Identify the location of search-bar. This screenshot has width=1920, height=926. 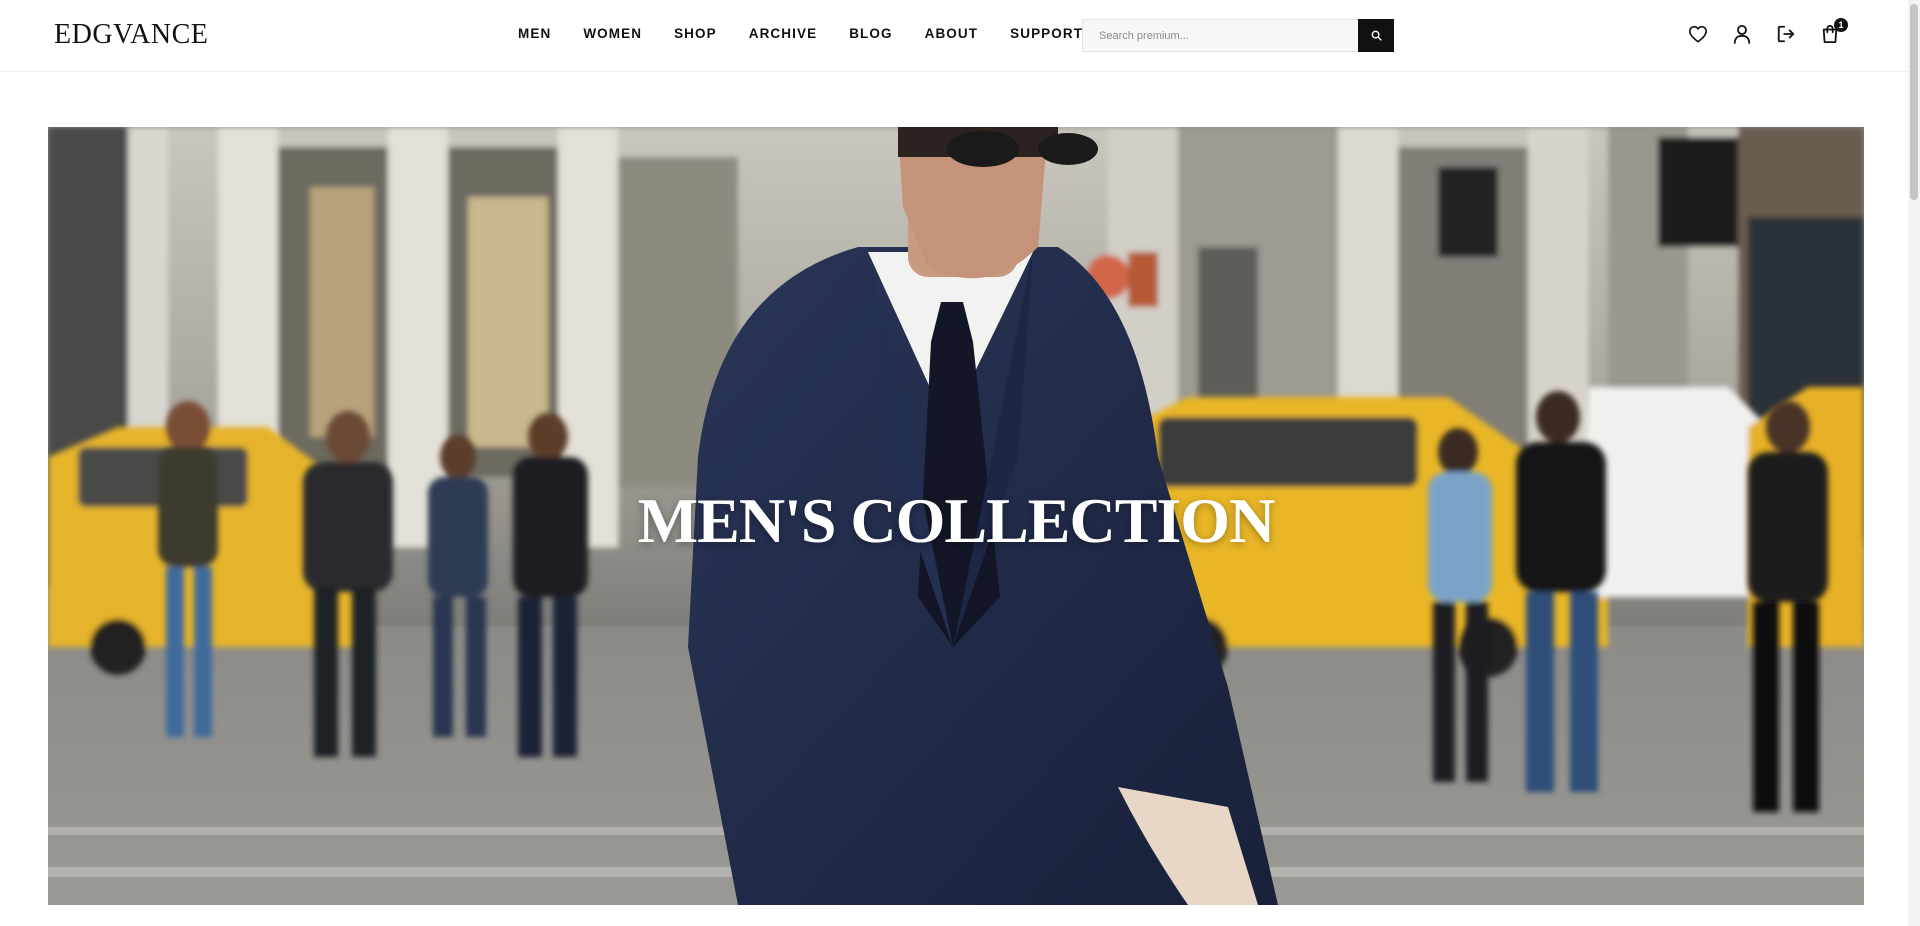
(1238, 35).